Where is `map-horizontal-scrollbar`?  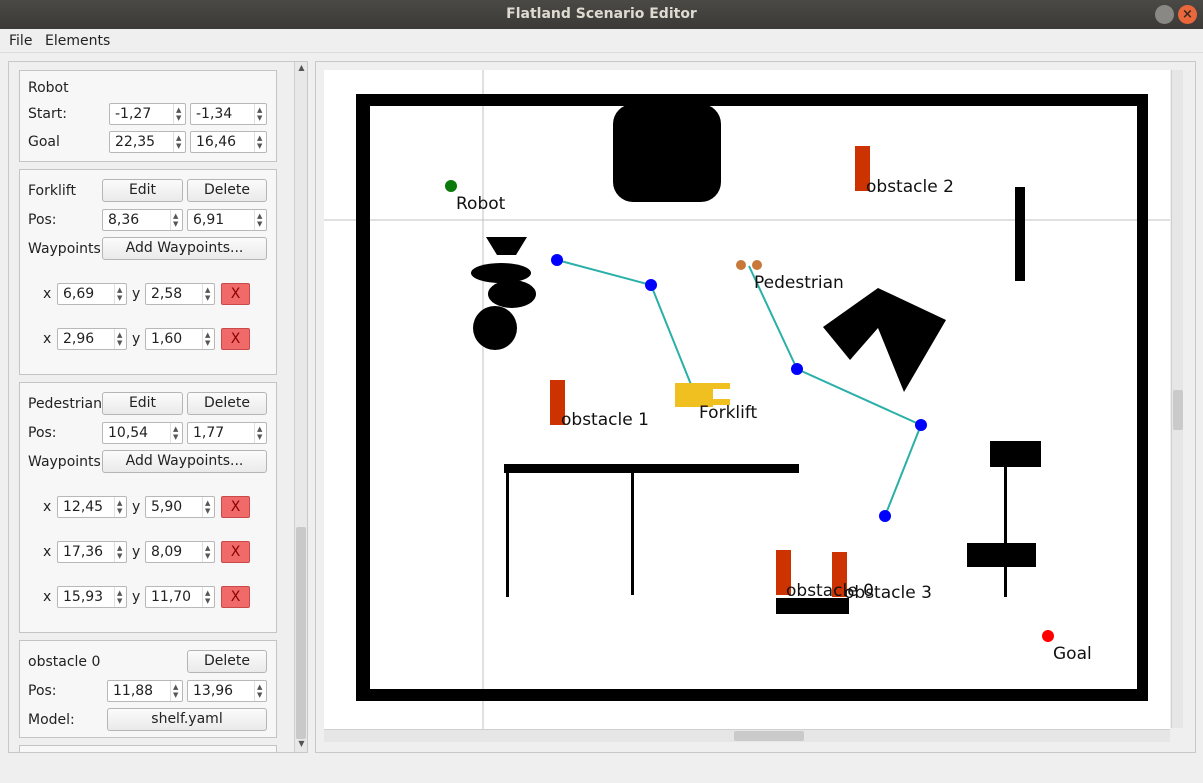
map-horizontal-scrollbar is located at coordinates (747, 735).